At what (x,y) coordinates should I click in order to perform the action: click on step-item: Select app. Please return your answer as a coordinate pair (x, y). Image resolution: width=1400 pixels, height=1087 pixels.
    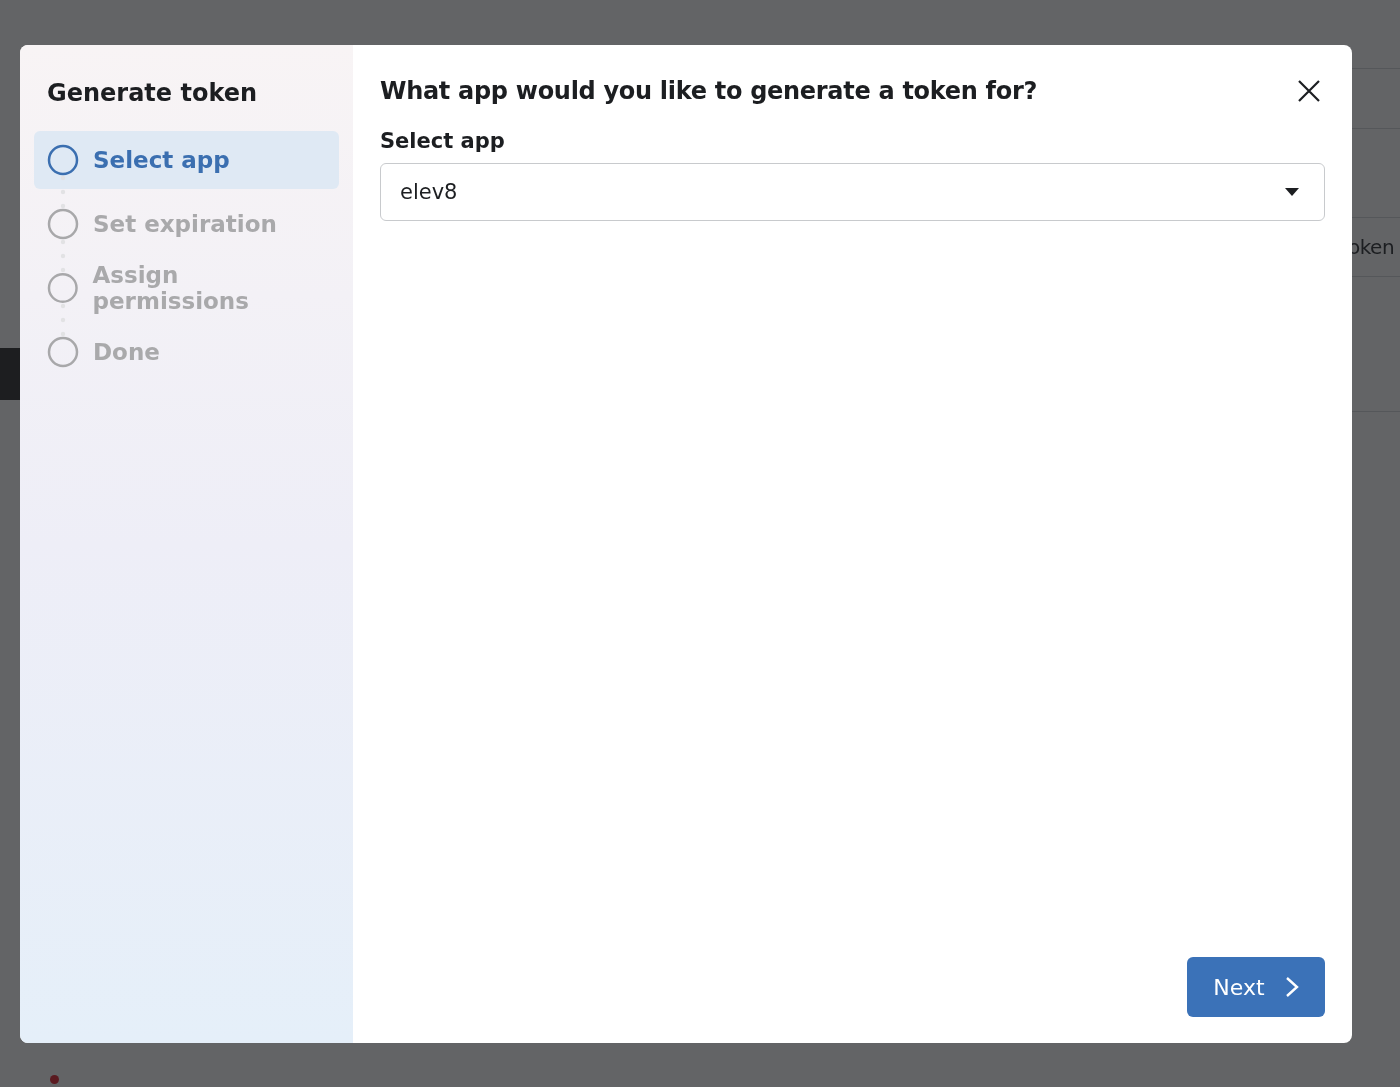
    Looking at the image, I should click on (186, 160).